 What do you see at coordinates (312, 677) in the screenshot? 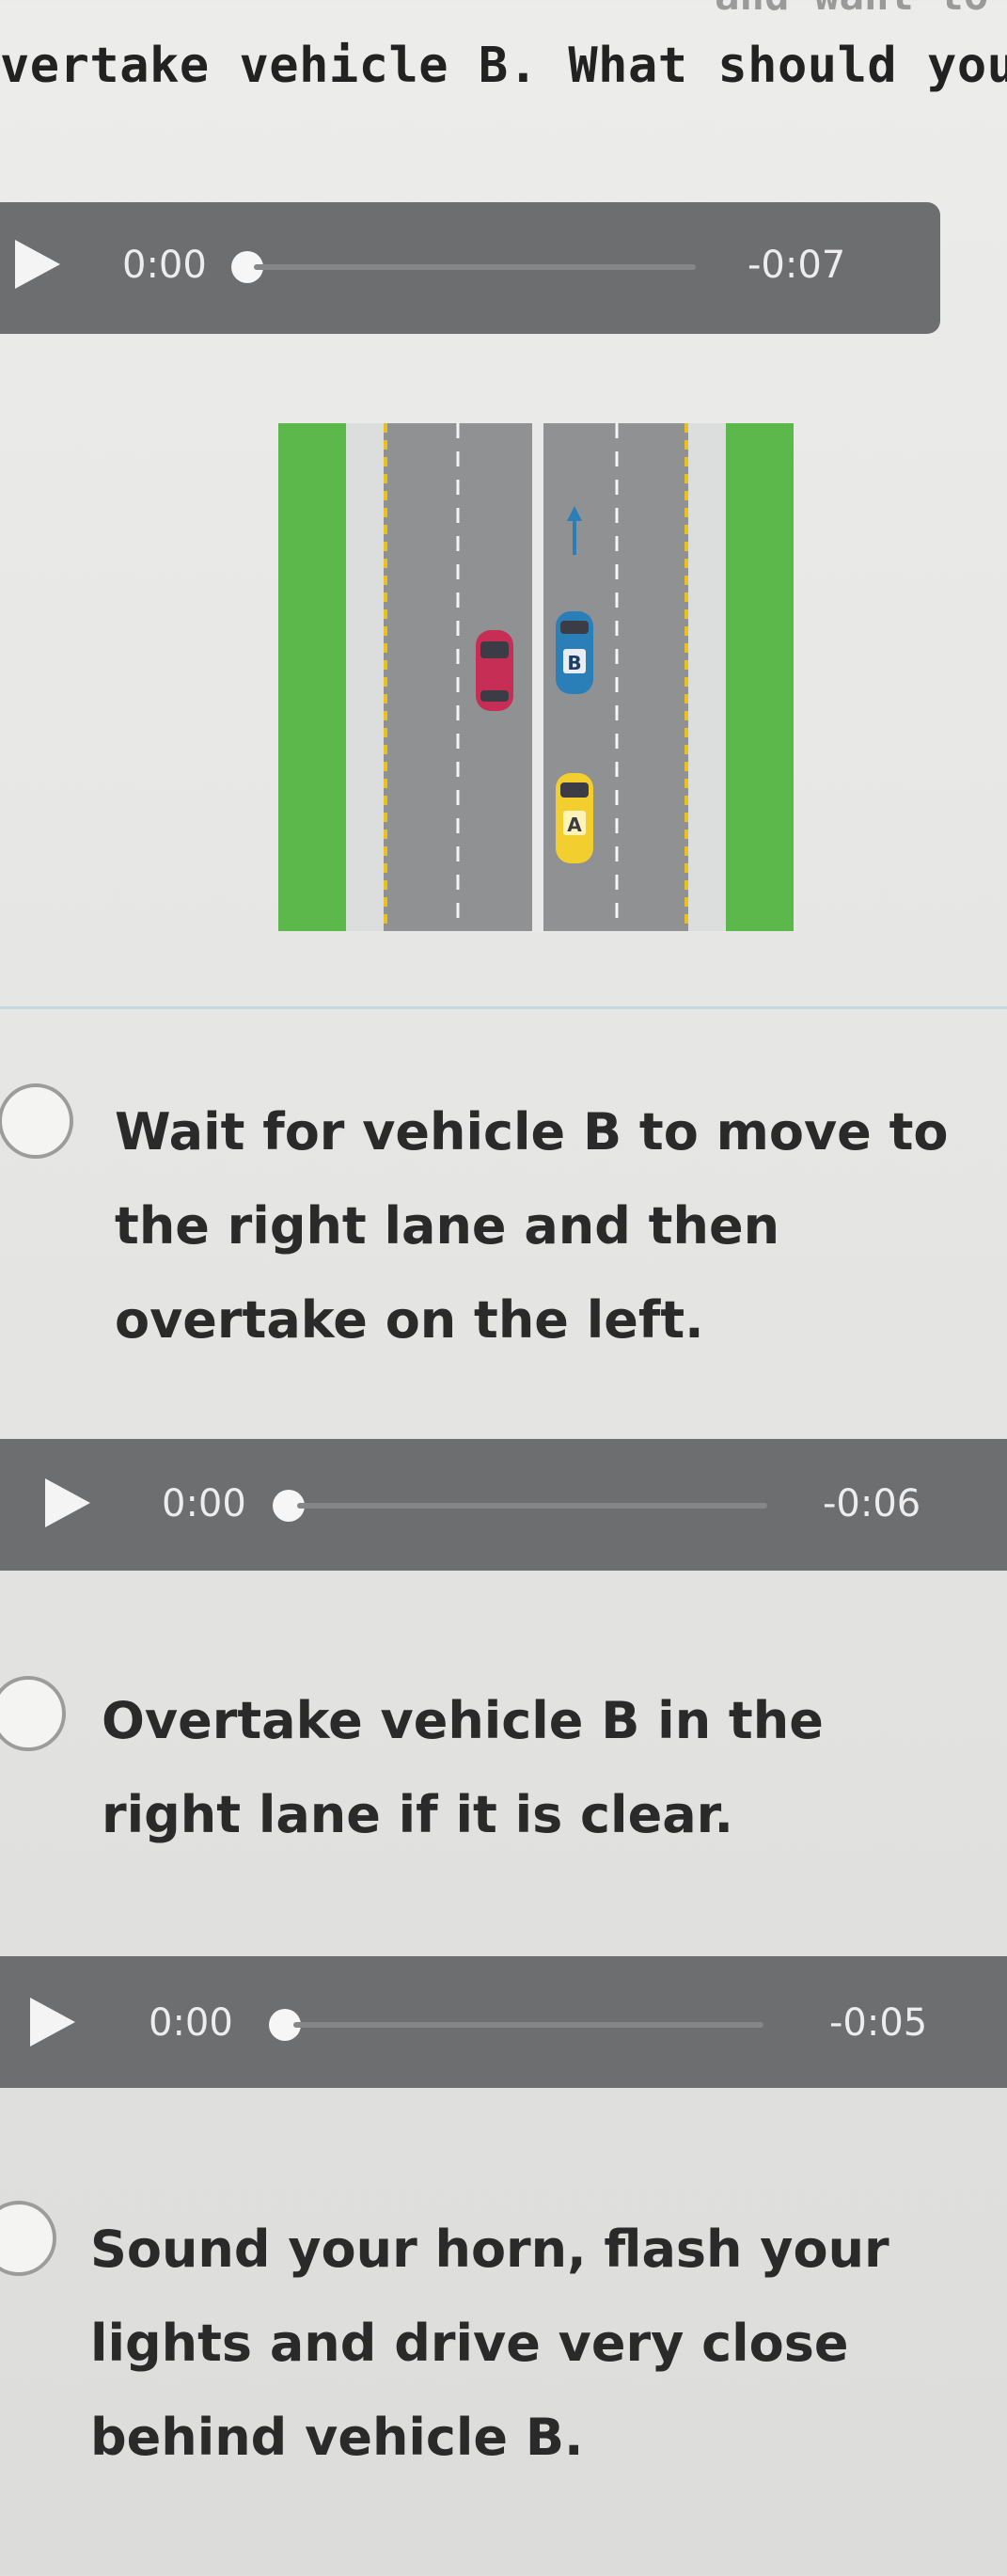
I see `left-grass` at bounding box center [312, 677].